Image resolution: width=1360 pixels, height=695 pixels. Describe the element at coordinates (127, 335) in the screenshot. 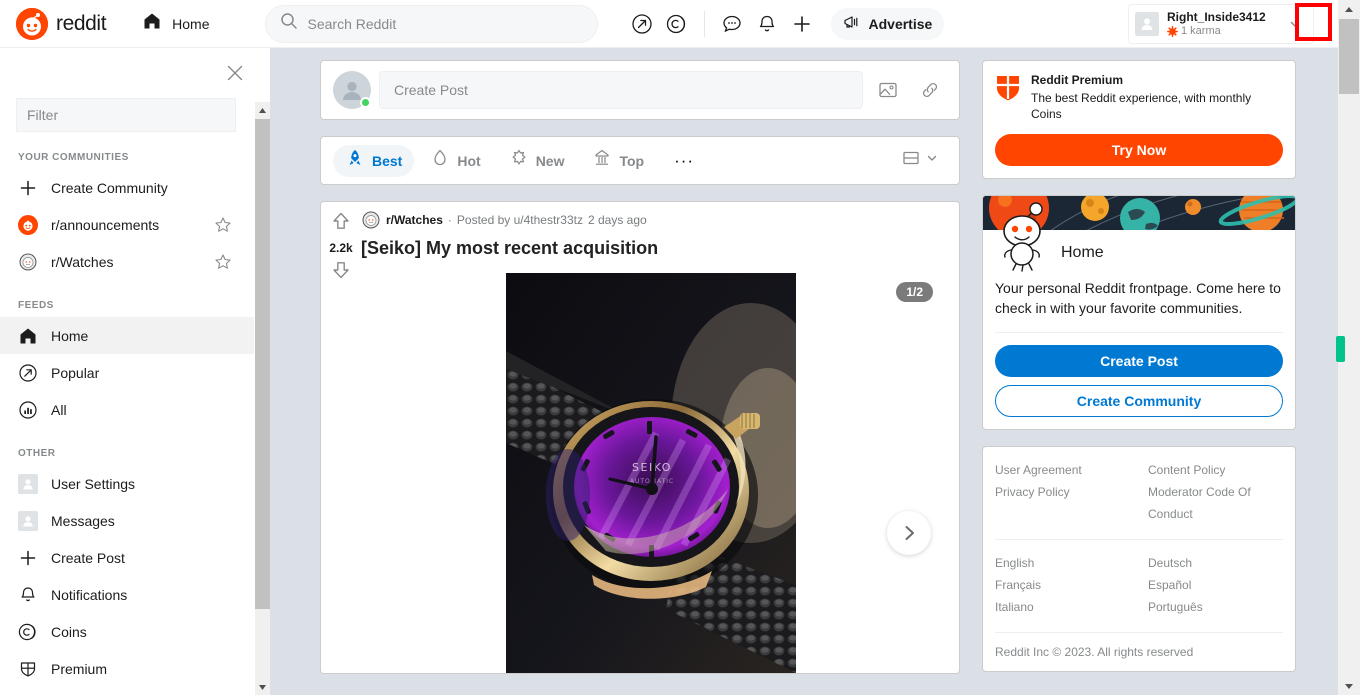

I see `sidebar-item-home: Home` at that location.